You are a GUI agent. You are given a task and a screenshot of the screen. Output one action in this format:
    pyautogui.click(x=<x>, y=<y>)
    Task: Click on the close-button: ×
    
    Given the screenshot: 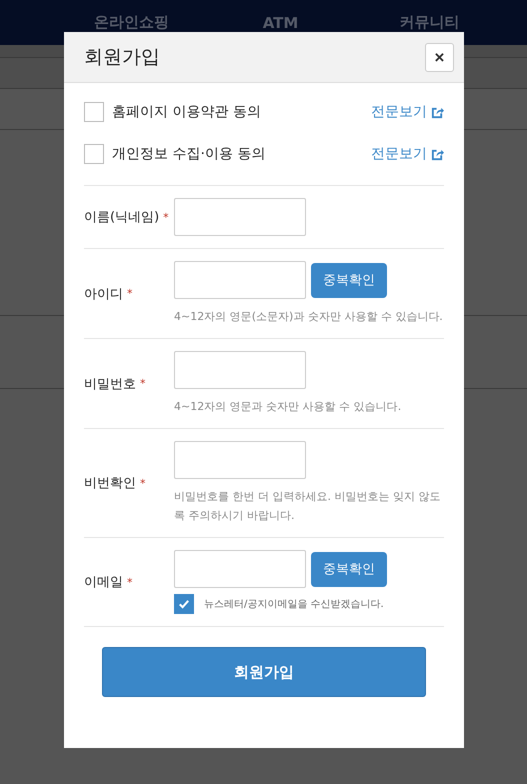 What is the action you would take?
    pyautogui.click(x=439, y=57)
    